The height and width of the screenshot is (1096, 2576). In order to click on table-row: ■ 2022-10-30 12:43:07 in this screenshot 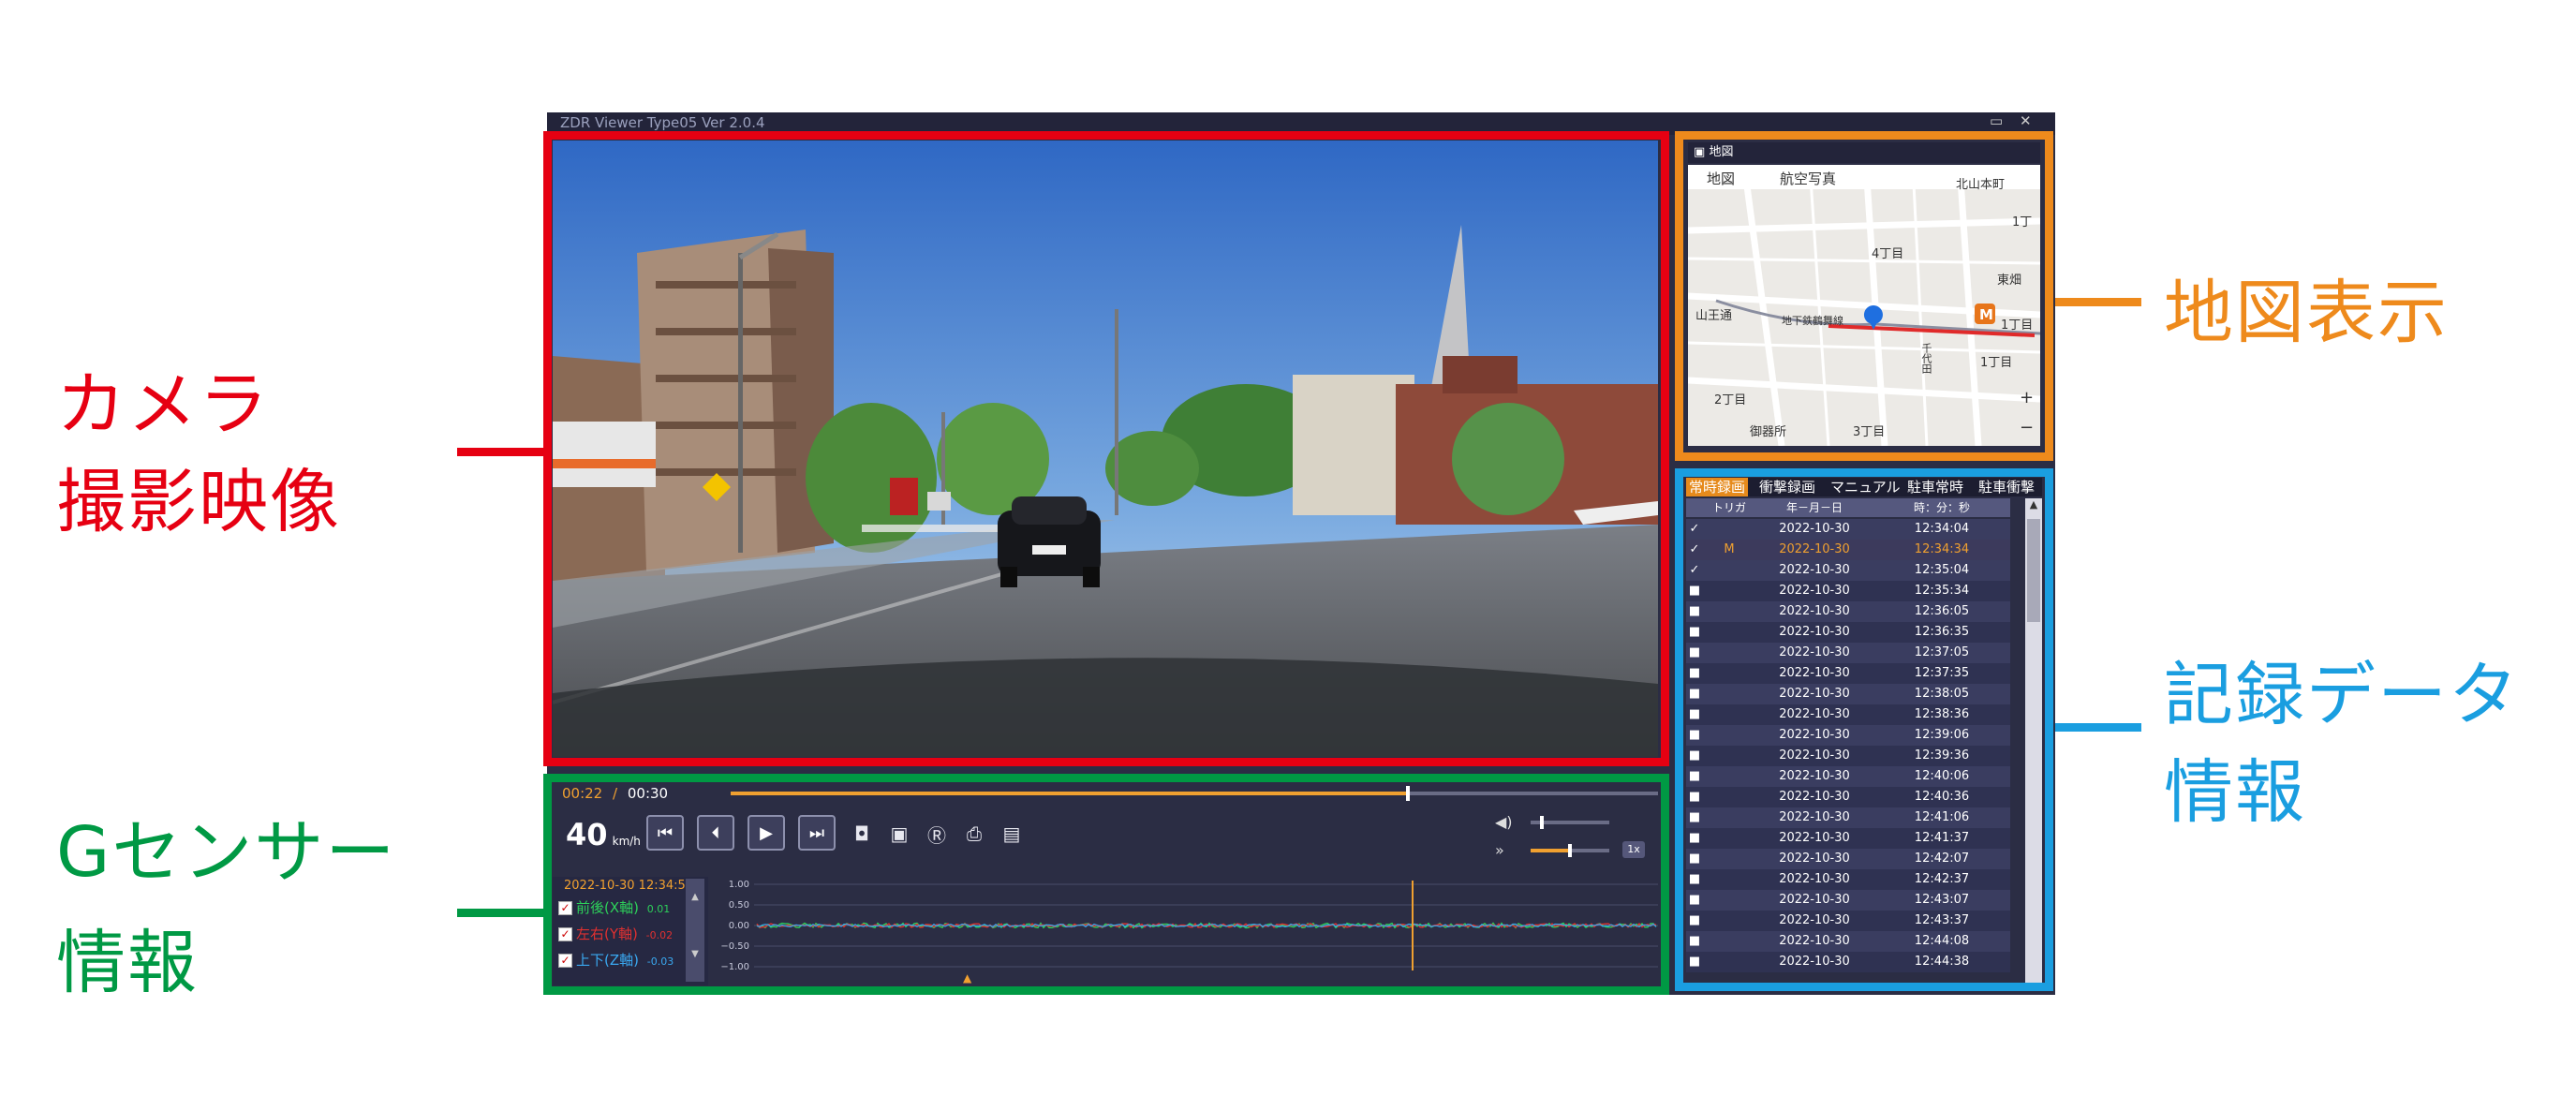, I will do `click(1848, 900)`.